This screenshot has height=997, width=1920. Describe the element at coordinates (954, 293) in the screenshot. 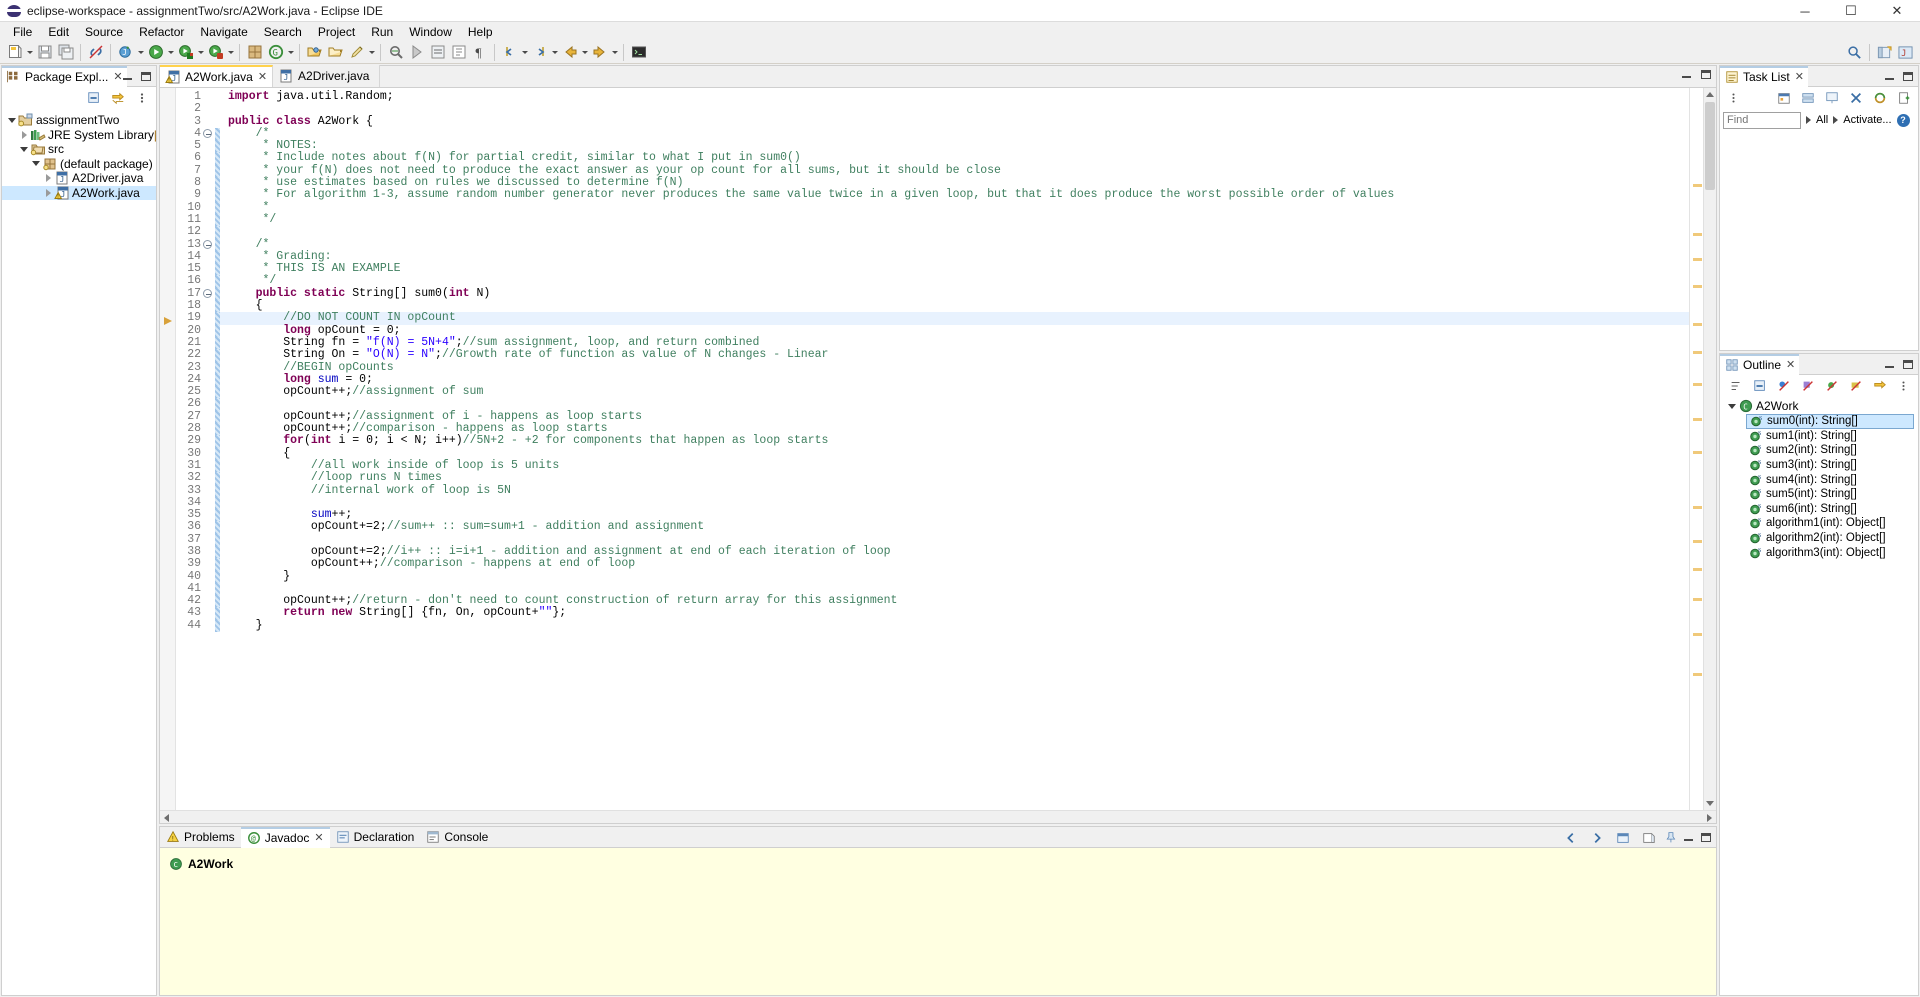

I see `code-line: public static String[] sum0(int N)` at that location.